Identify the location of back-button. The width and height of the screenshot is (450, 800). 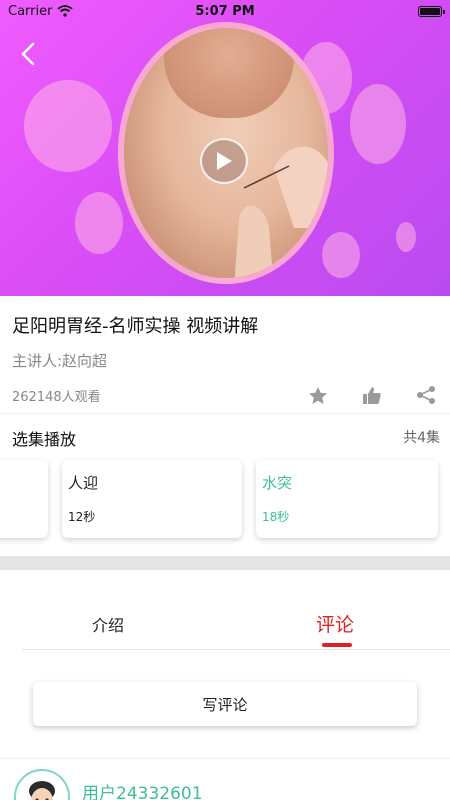
(28, 54).